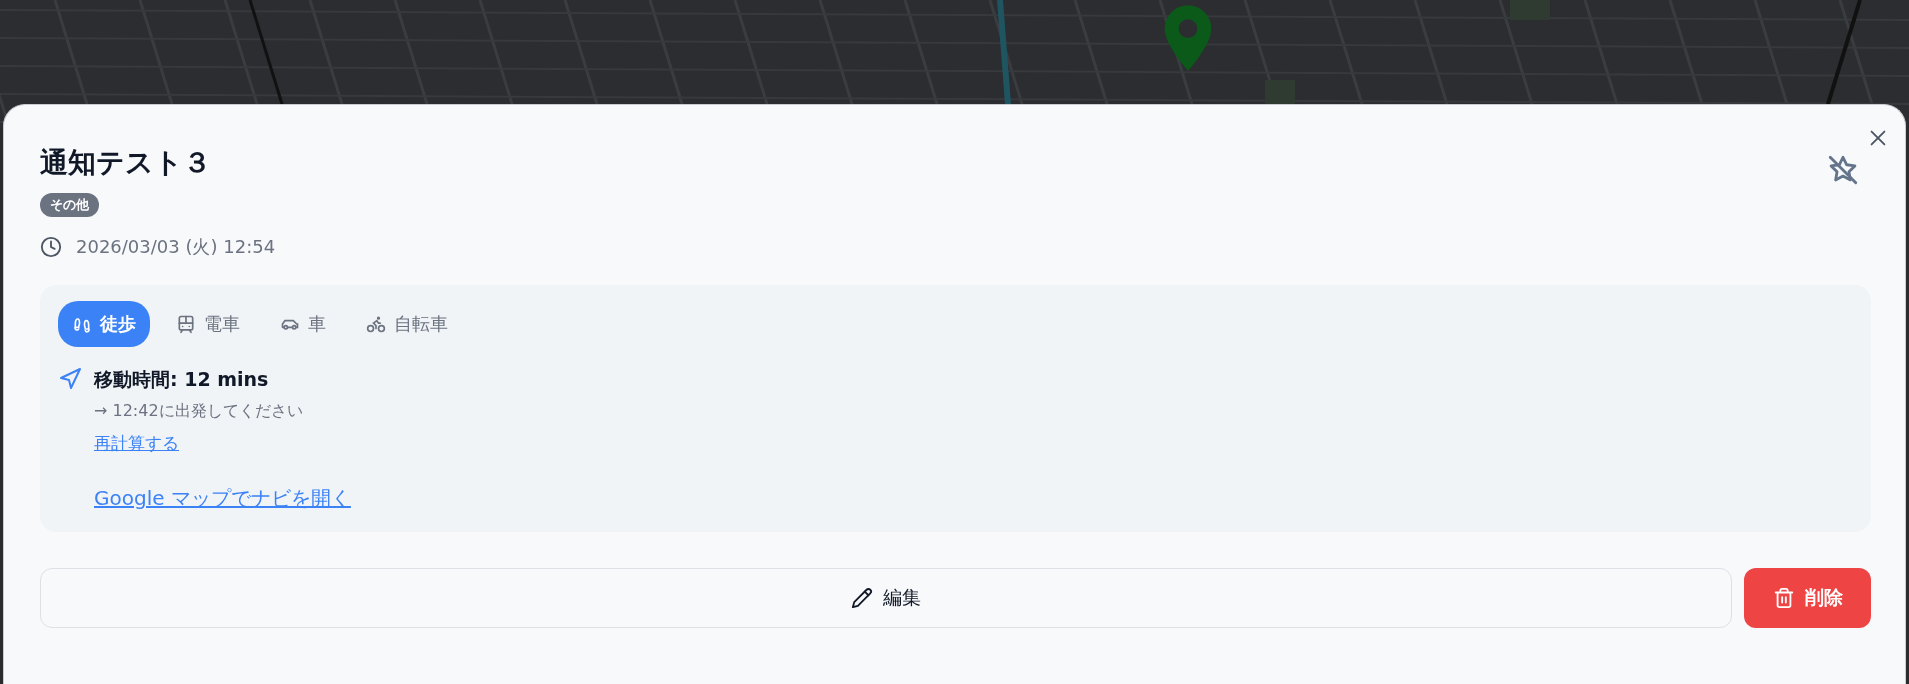 The width and height of the screenshot is (1909, 684). I want to click on transport-mode-tab: 徒歩, so click(104, 324).